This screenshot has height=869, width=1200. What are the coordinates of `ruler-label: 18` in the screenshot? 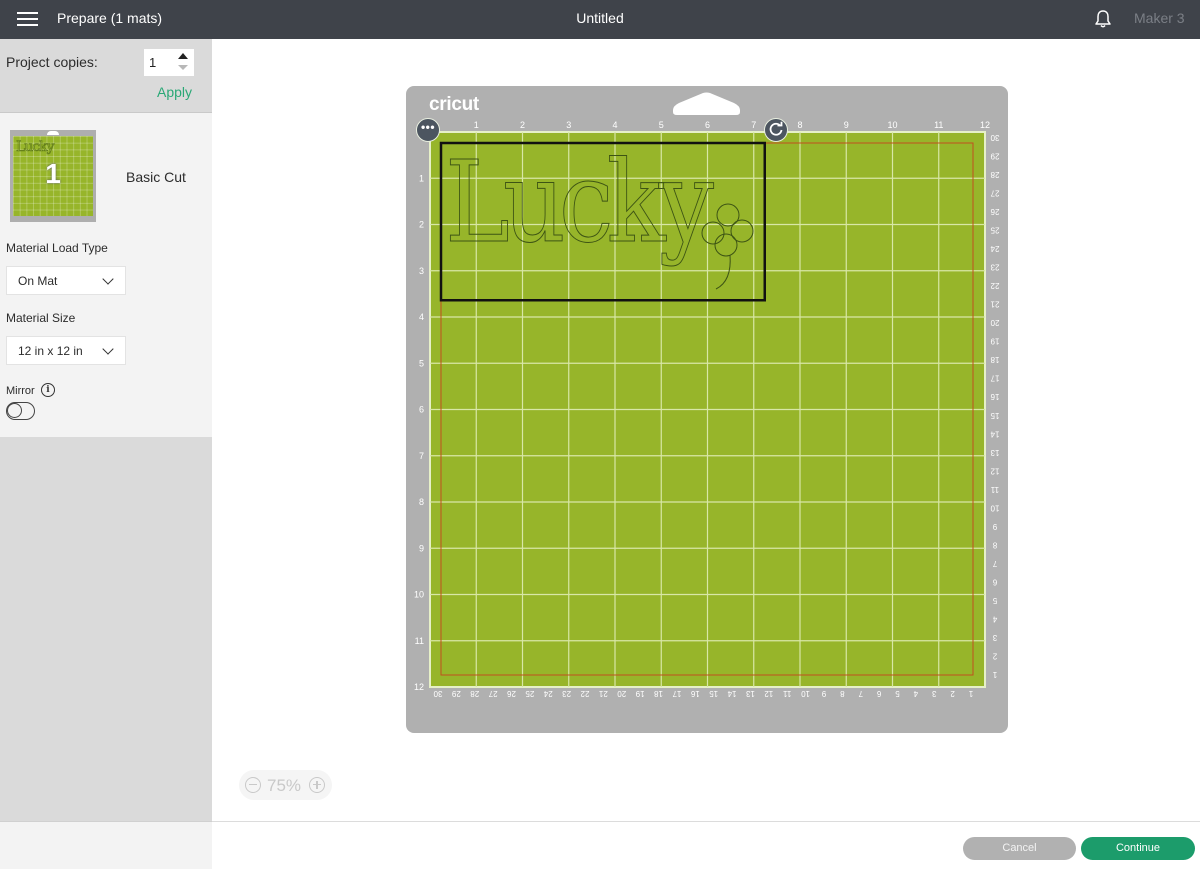 It's located at (994, 359).